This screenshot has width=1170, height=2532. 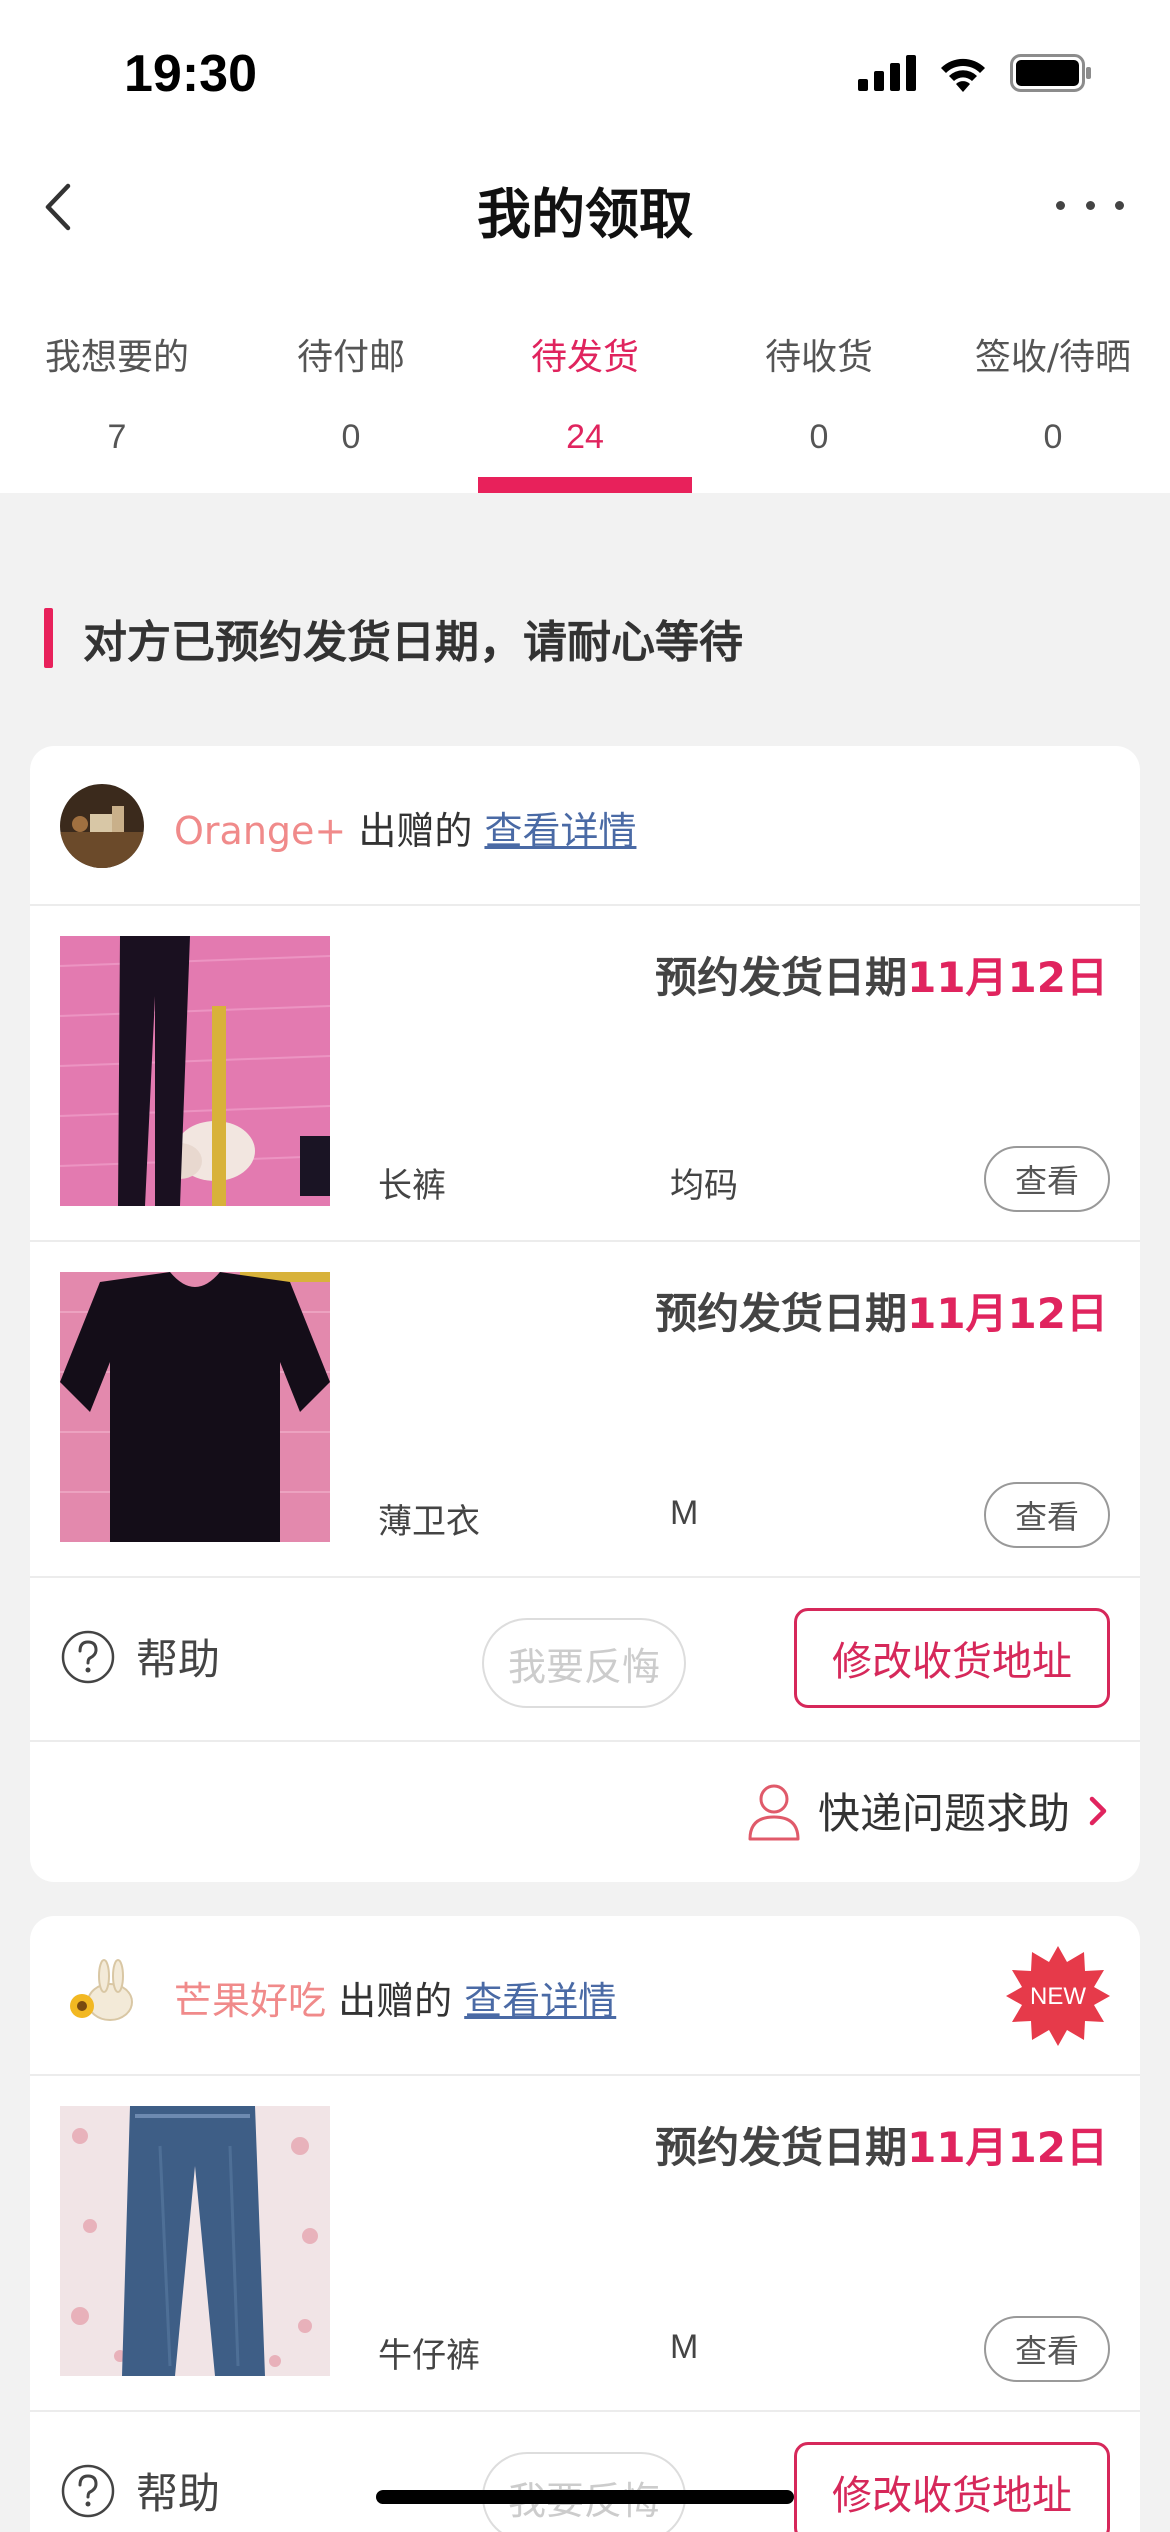 I want to click on item-size: 均码, so click(x=704, y=1186).